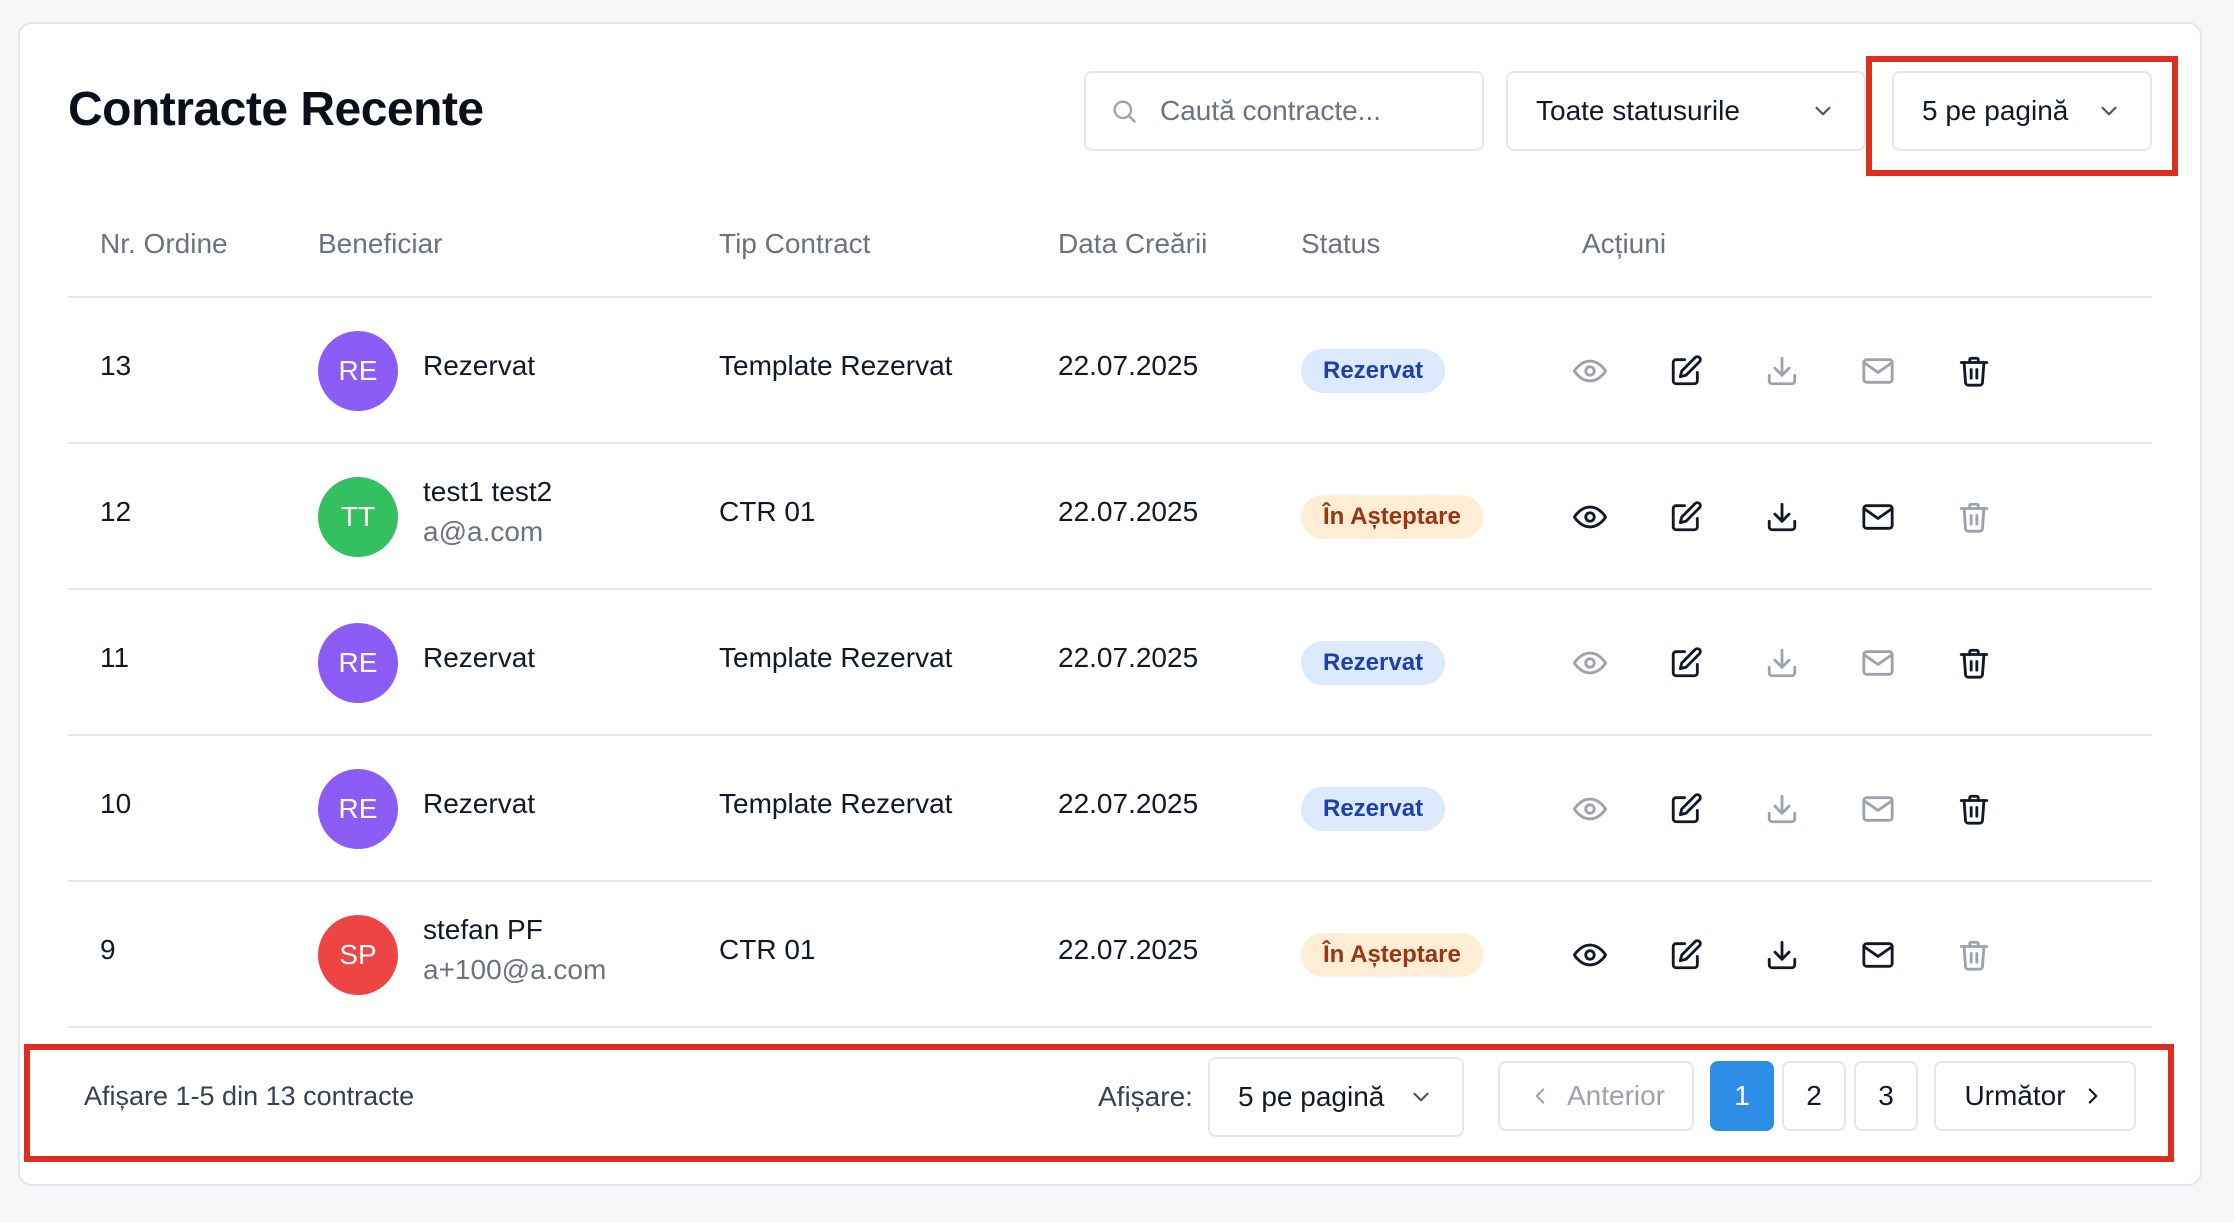  Describe the element at coordinates (795, 243) in the screenshot. I see `col-tip-contract: Tip Contract` at that location.